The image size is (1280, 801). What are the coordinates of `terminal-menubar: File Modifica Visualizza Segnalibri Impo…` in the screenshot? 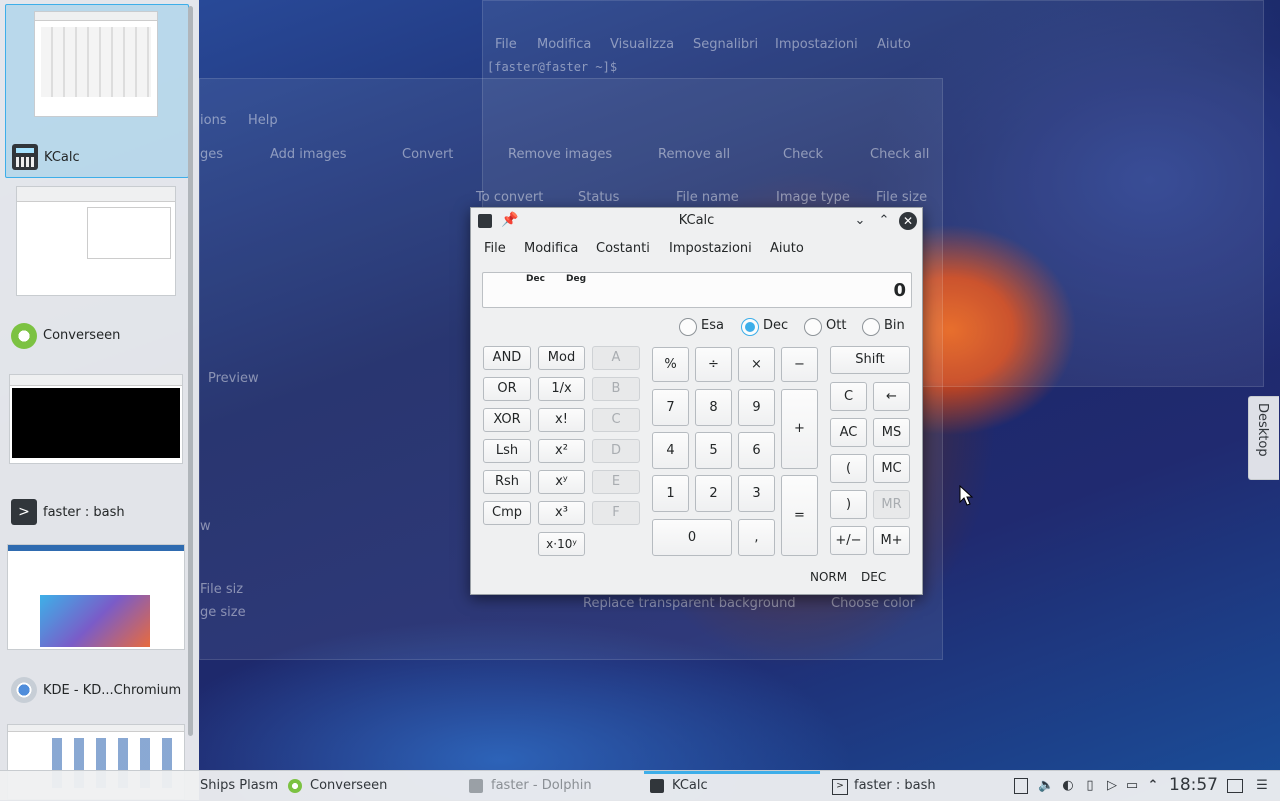 It's located at (873, 45).